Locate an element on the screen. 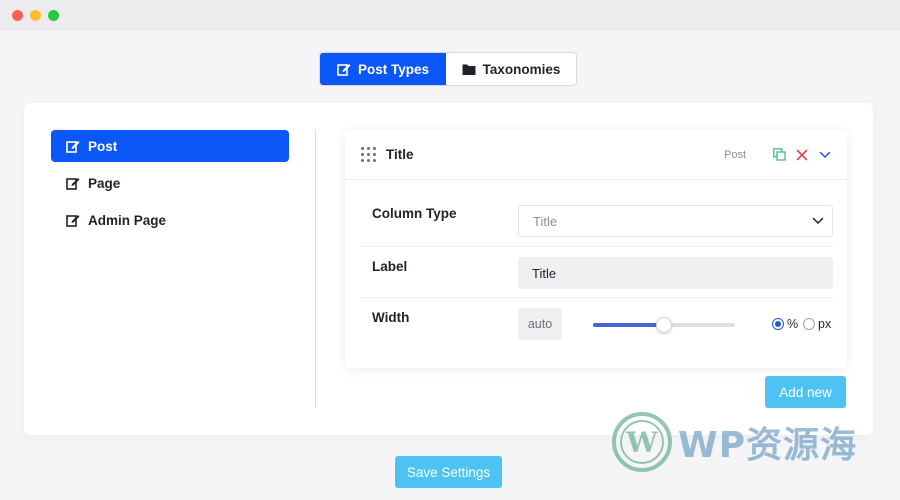 Image resolution: width=900 pixels, height=500 pixels. duplicate-icon is located at coordinates (779, 154).